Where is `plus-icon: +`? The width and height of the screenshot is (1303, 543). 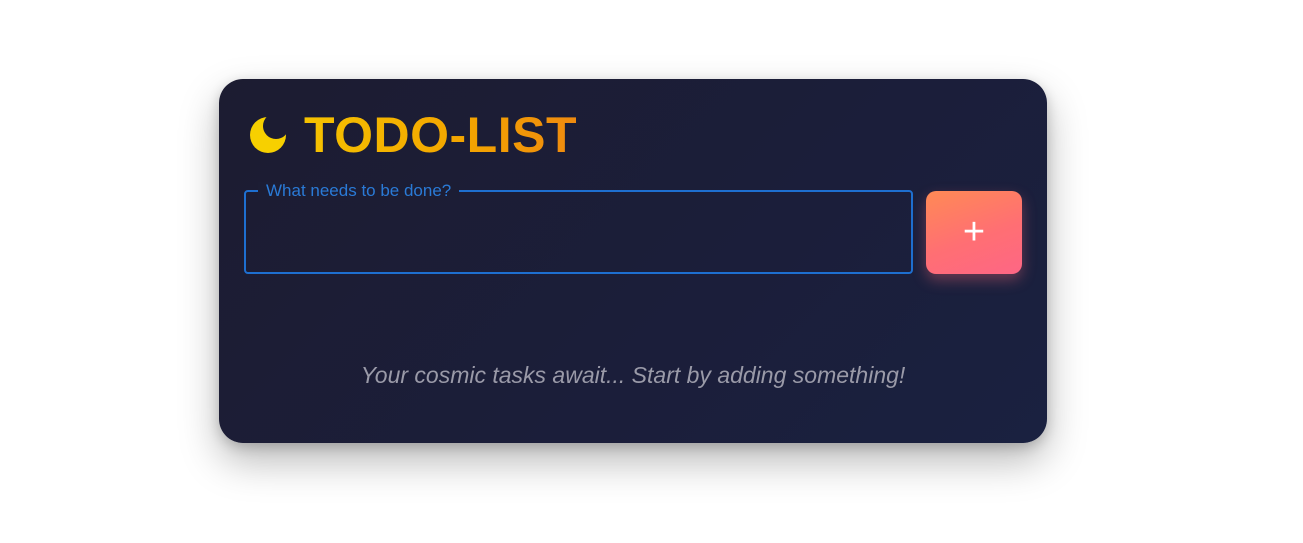 plus-icon: + is located at coordinates (974, 232).